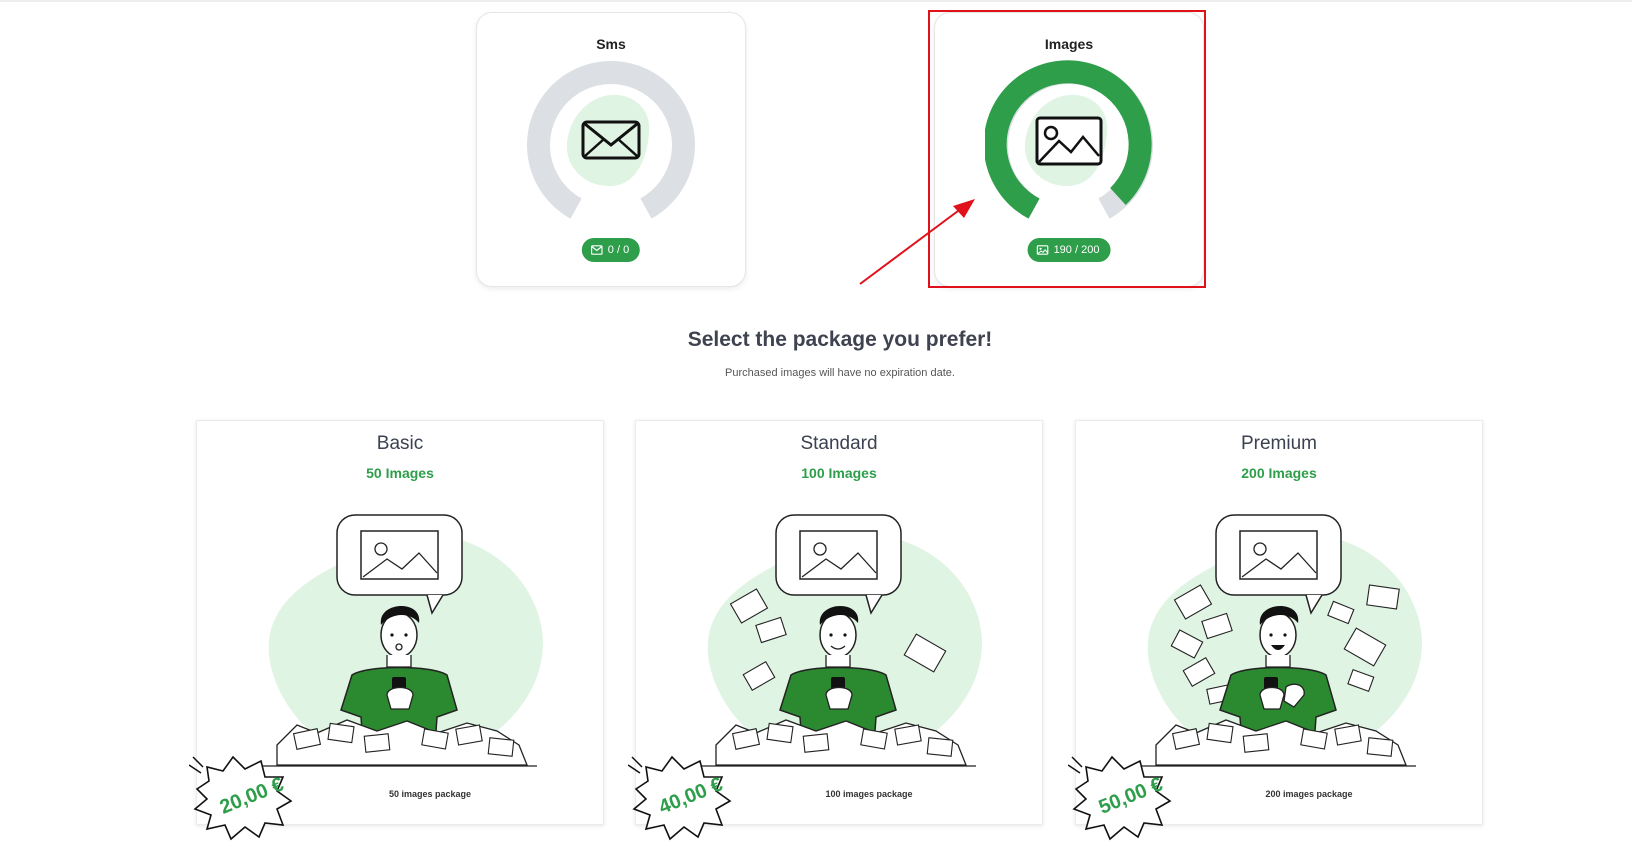  I want to click on sms-usage-badge: 0 / 0, so click(611, 250).